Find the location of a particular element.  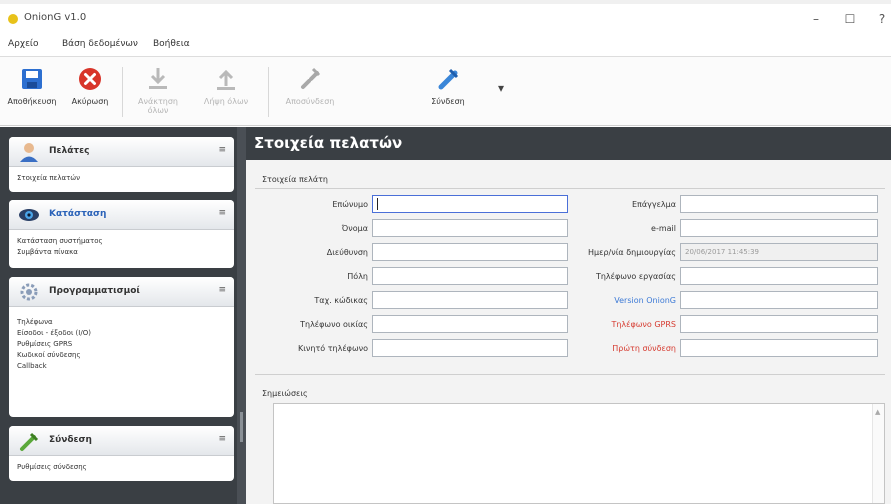

splitter is located at coordinates (241, 315).